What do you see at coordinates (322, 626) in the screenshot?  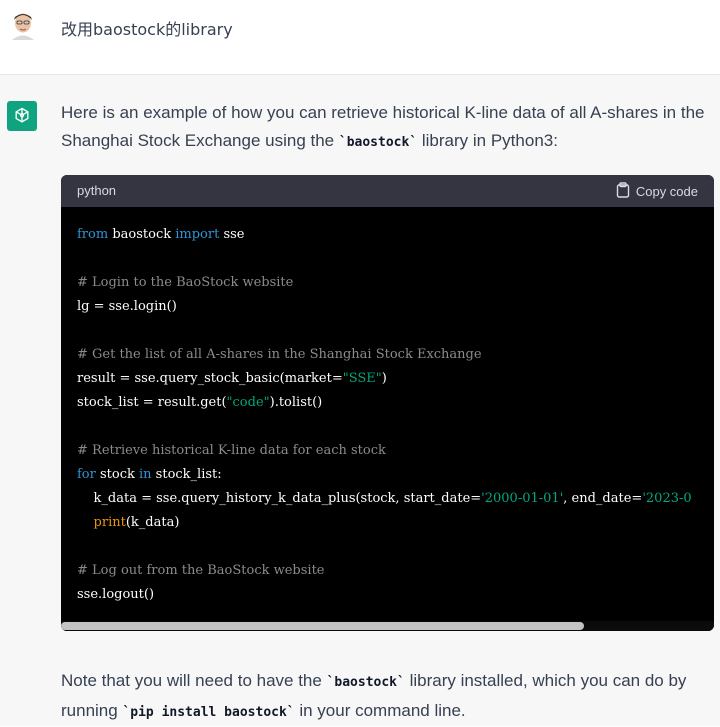 I see `scrollbar-thumb` at bounding box center [322, 626].